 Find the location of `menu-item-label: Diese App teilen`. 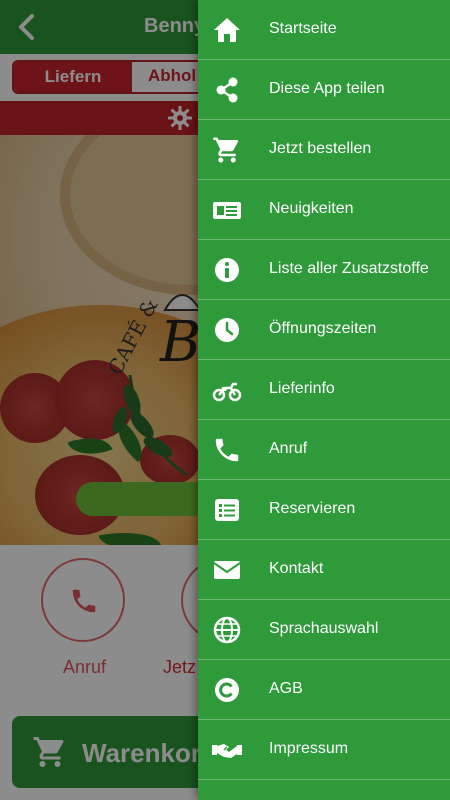

menu-item-label: Diese App teilen is located at coordinates (327, 88).